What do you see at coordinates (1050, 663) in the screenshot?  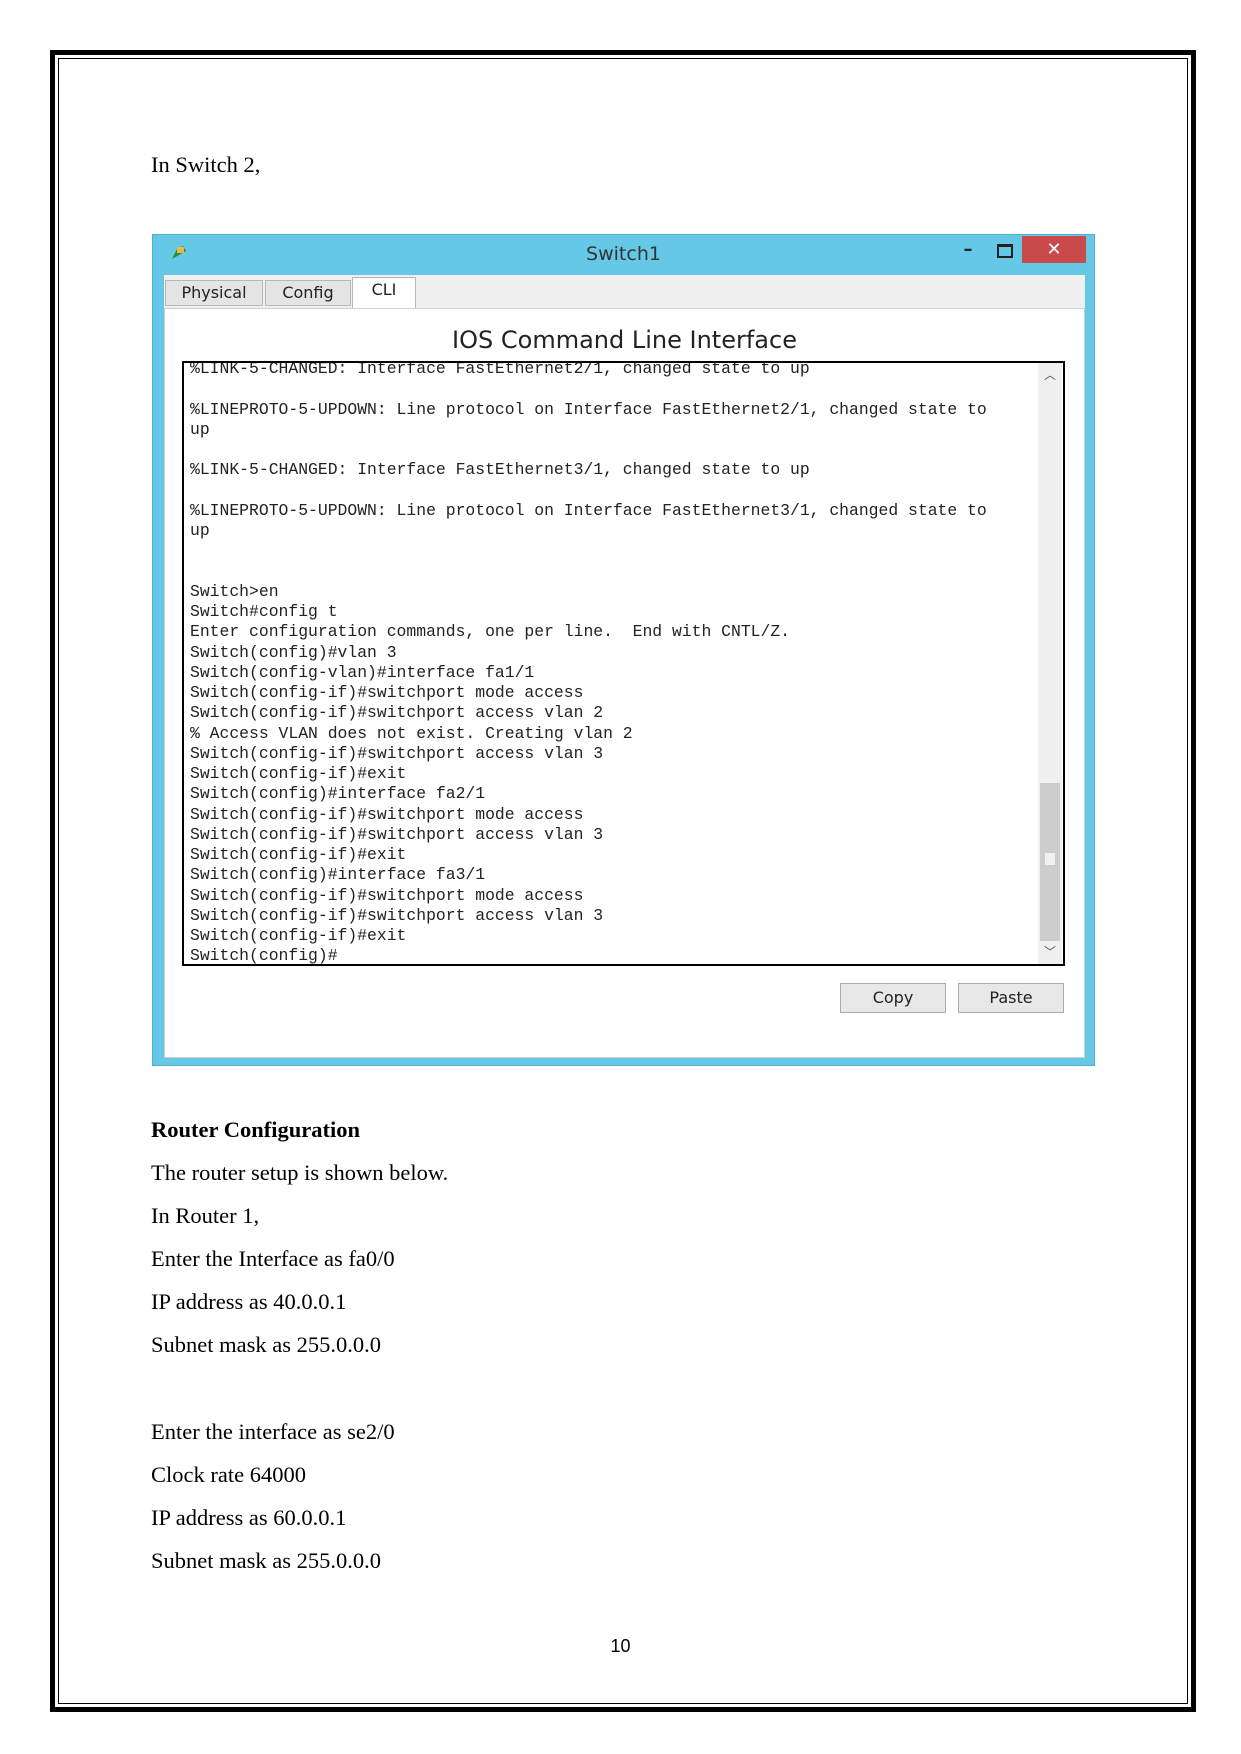 I see `terminal-scrollbar: ︿ ﹀` at bounding box center [1050, 663].